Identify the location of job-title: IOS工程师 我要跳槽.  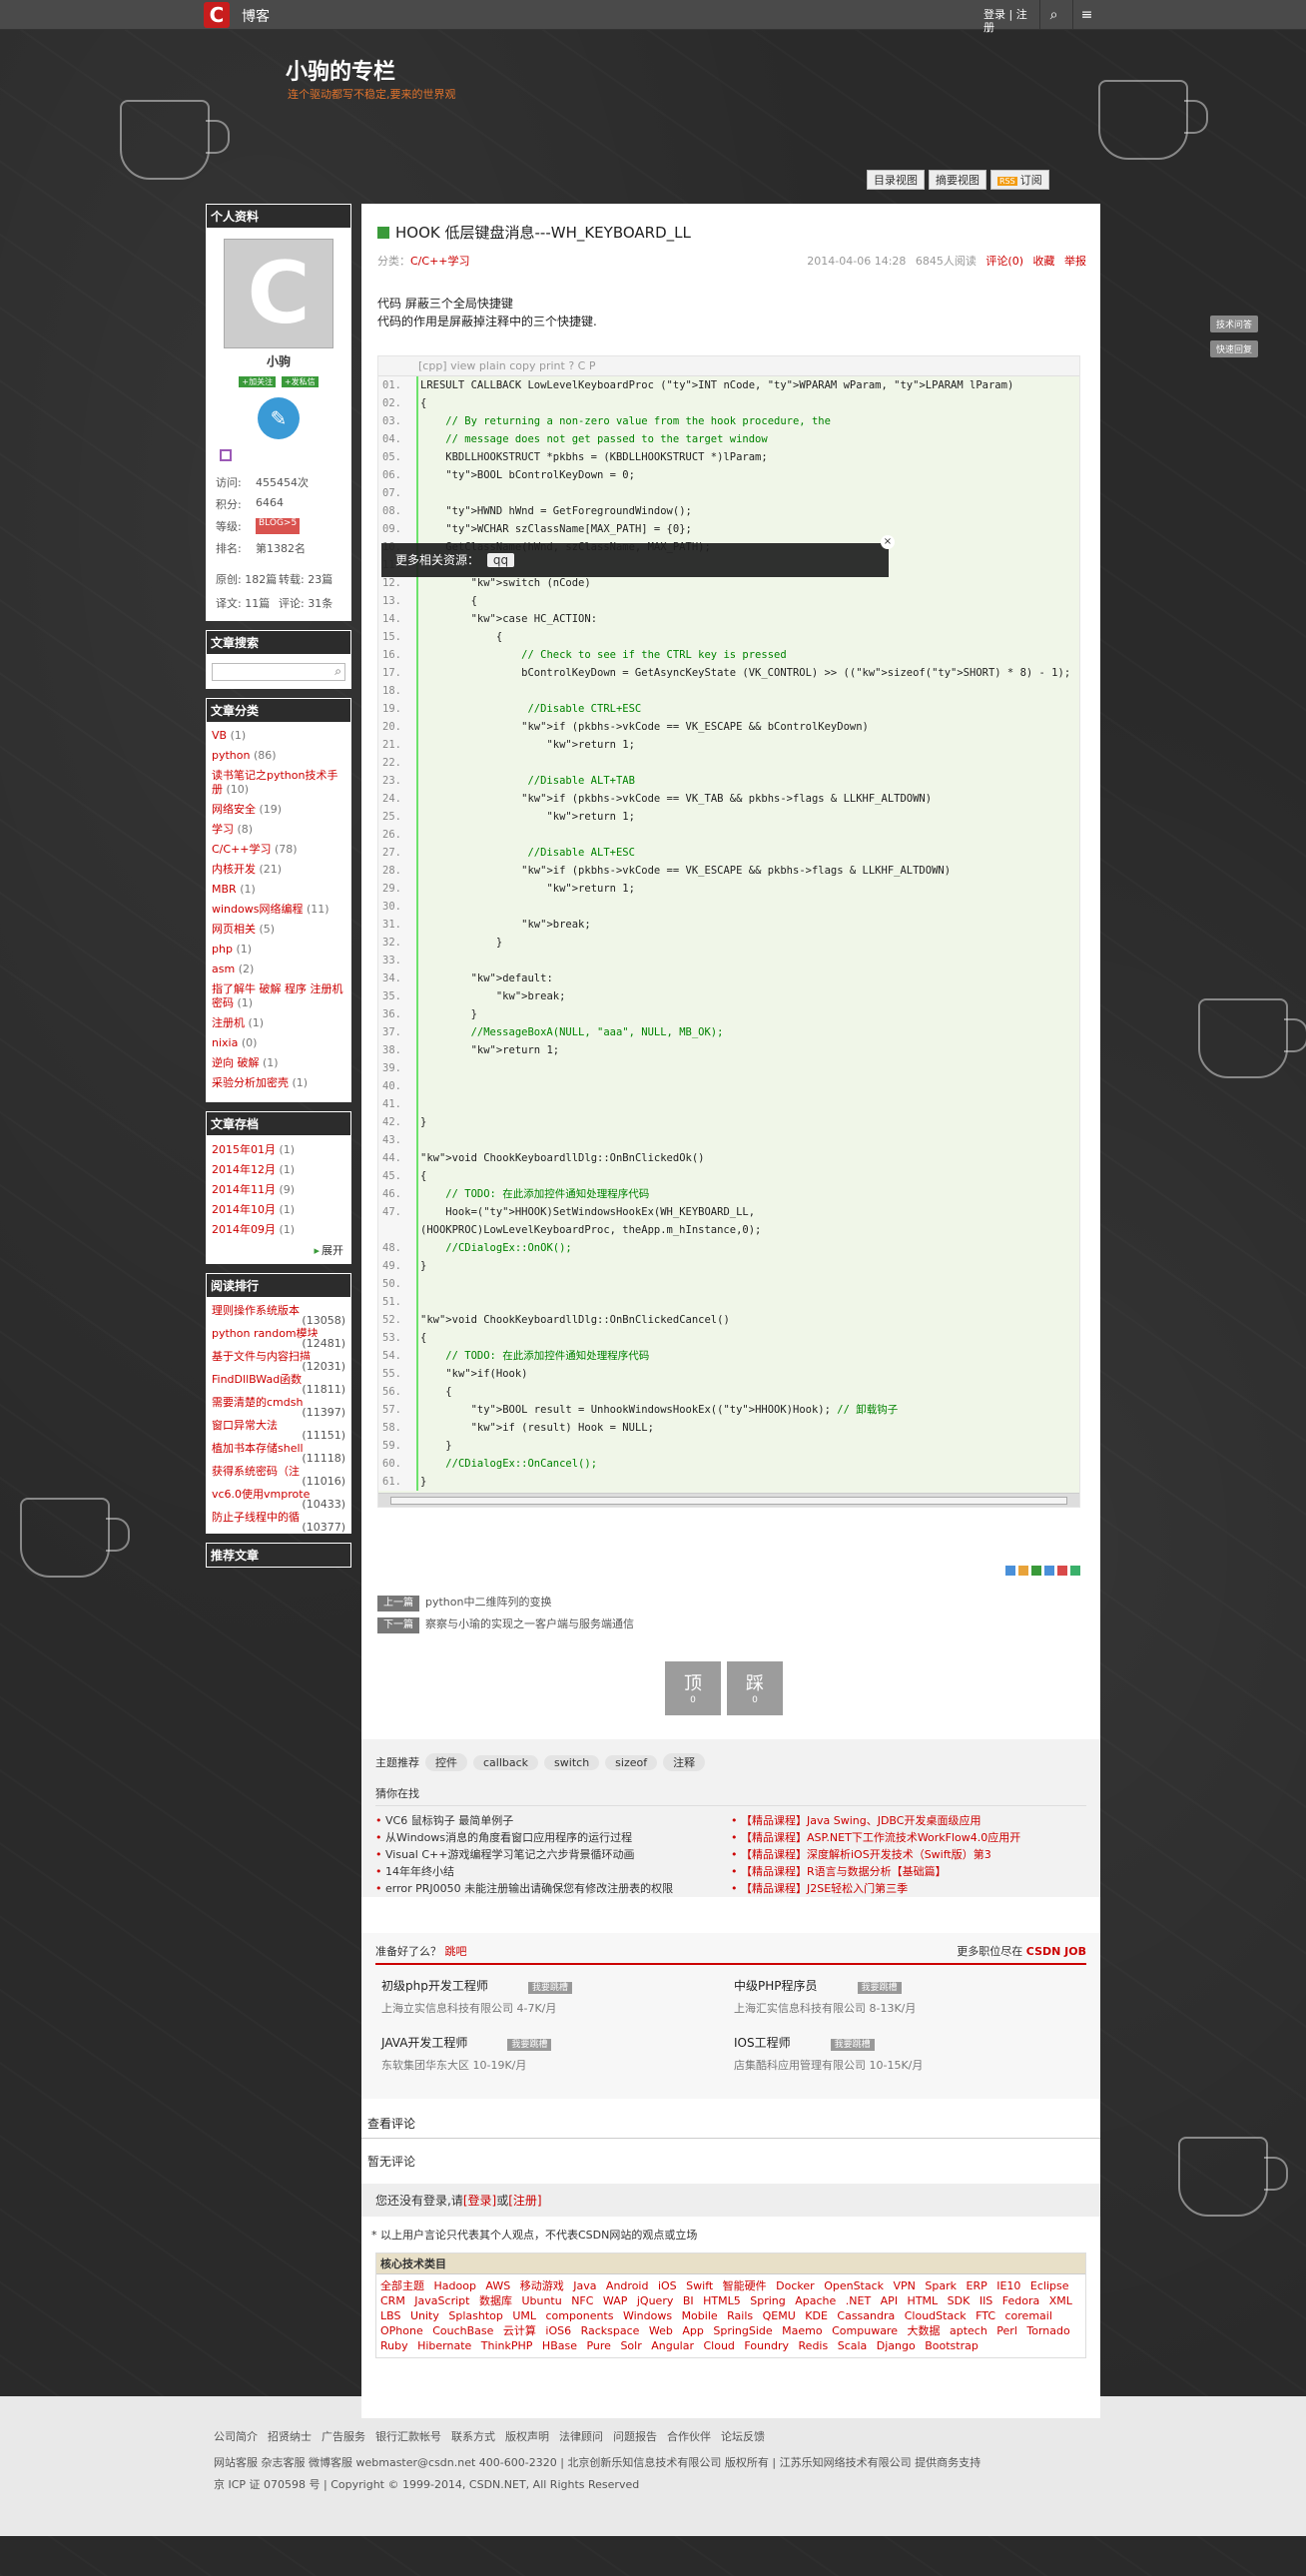
(910, 2043).